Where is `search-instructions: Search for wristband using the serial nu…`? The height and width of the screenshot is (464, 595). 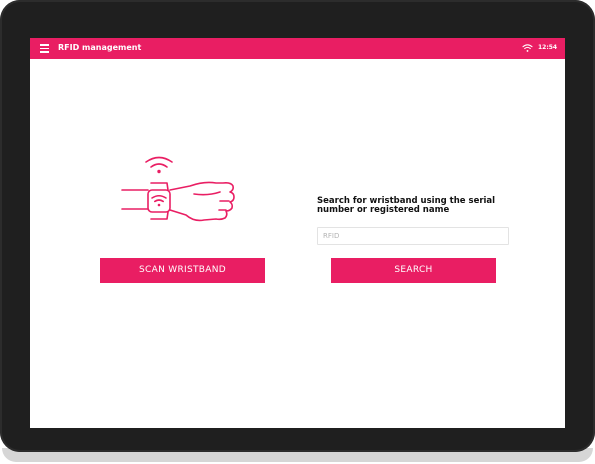 search-instructions: Search for wristband using the serial nu… is located at coordinates (406, 205).